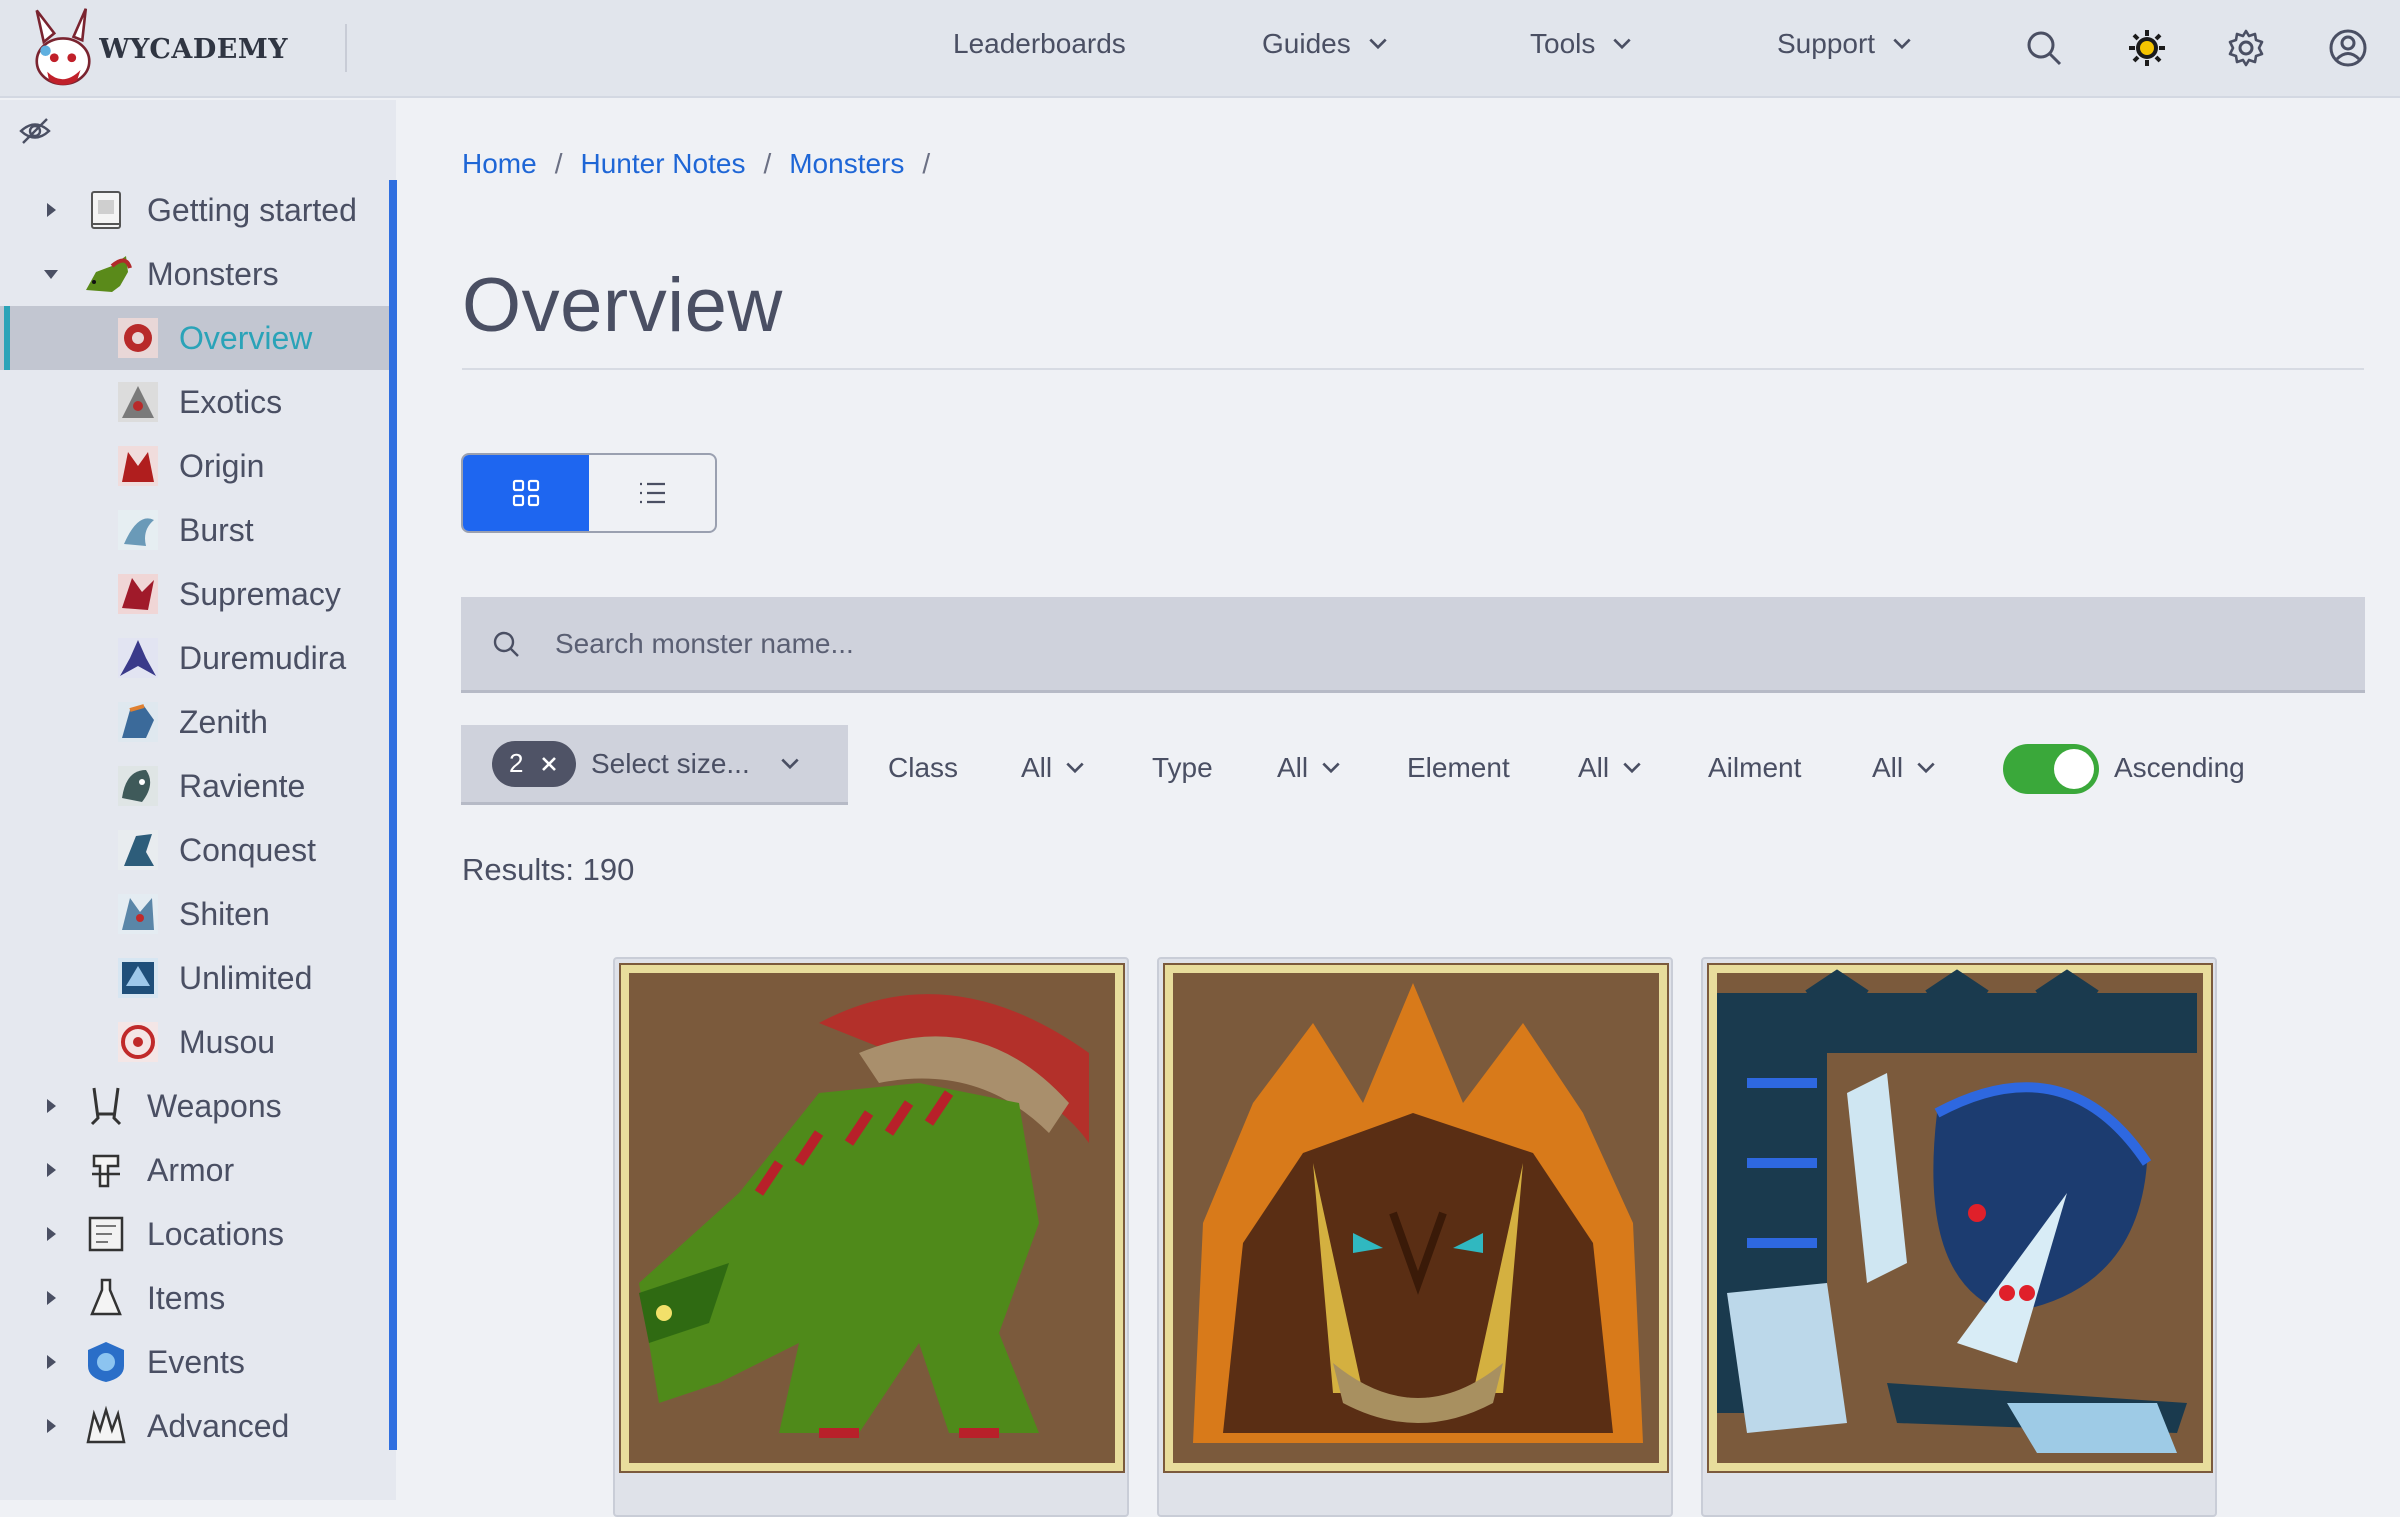 Image resolution: width=2400 pixels, height=1517 pixels. I want to click on sidebar-item-supremacy: Supremacy, so click(194, 594).